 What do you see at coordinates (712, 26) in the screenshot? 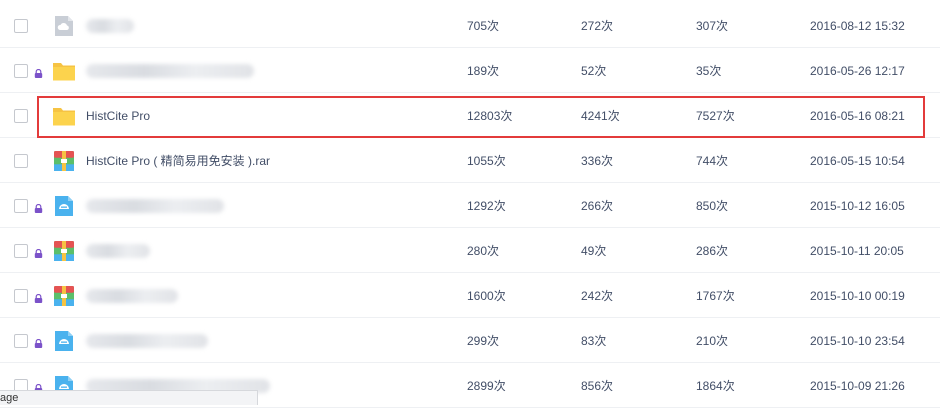
I see `view-count: 307次` at bounding box center [712, 26].